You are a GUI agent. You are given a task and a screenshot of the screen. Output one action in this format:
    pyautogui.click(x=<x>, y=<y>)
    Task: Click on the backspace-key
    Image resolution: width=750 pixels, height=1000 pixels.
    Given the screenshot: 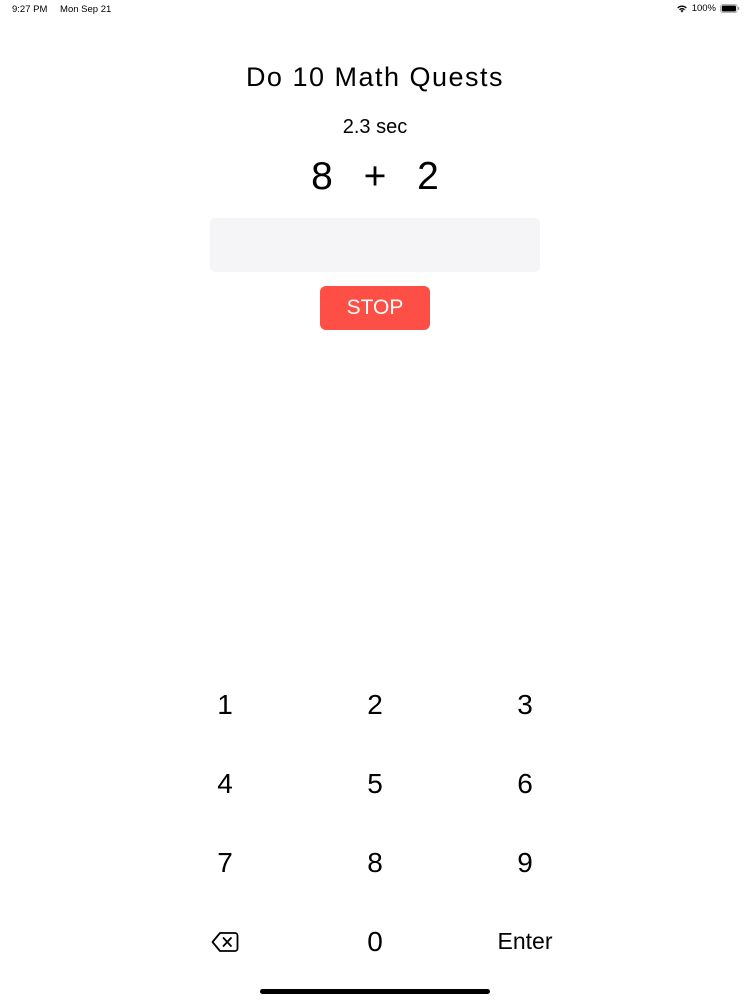 What is the action you would take?
    pyautogui.click(x=225, y=941)
    